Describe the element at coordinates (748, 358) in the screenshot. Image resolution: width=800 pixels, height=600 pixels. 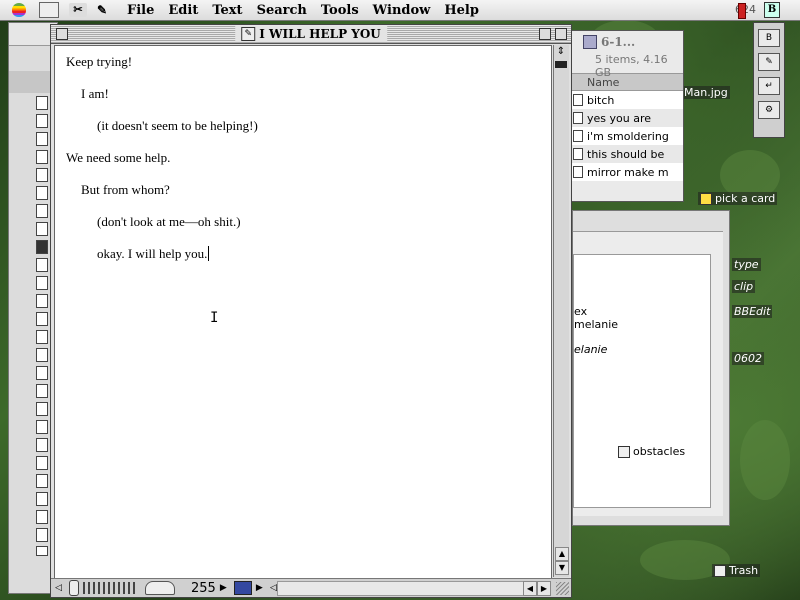
I see `desktop-item-0602: 0602` at that location.